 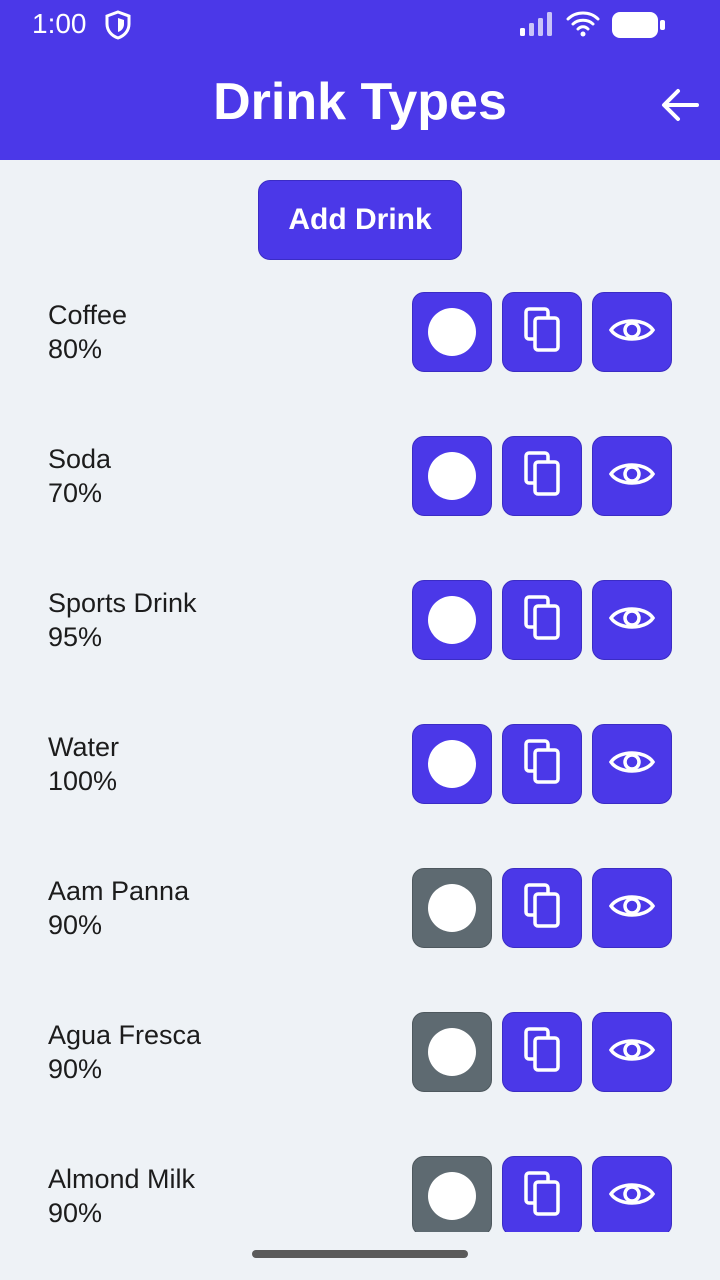 I want to click on add-drink-button: Add Drink, so click(x=360, y=220).